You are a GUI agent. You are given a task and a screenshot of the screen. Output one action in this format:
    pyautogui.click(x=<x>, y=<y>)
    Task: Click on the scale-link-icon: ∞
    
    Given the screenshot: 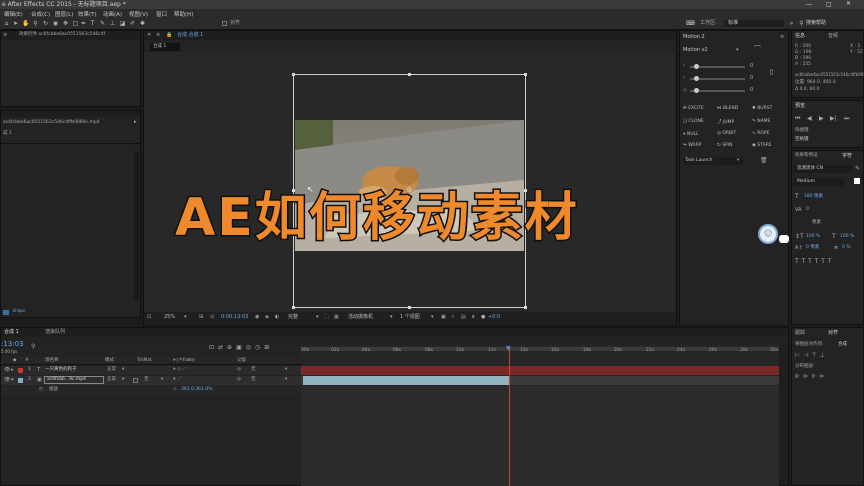 What is the action you would take?
    pyautogui.click(x=175, y=390)
    